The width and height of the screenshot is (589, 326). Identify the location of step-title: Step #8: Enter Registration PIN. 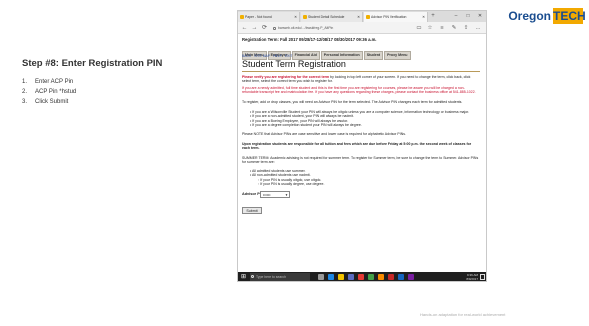
(92, 63).